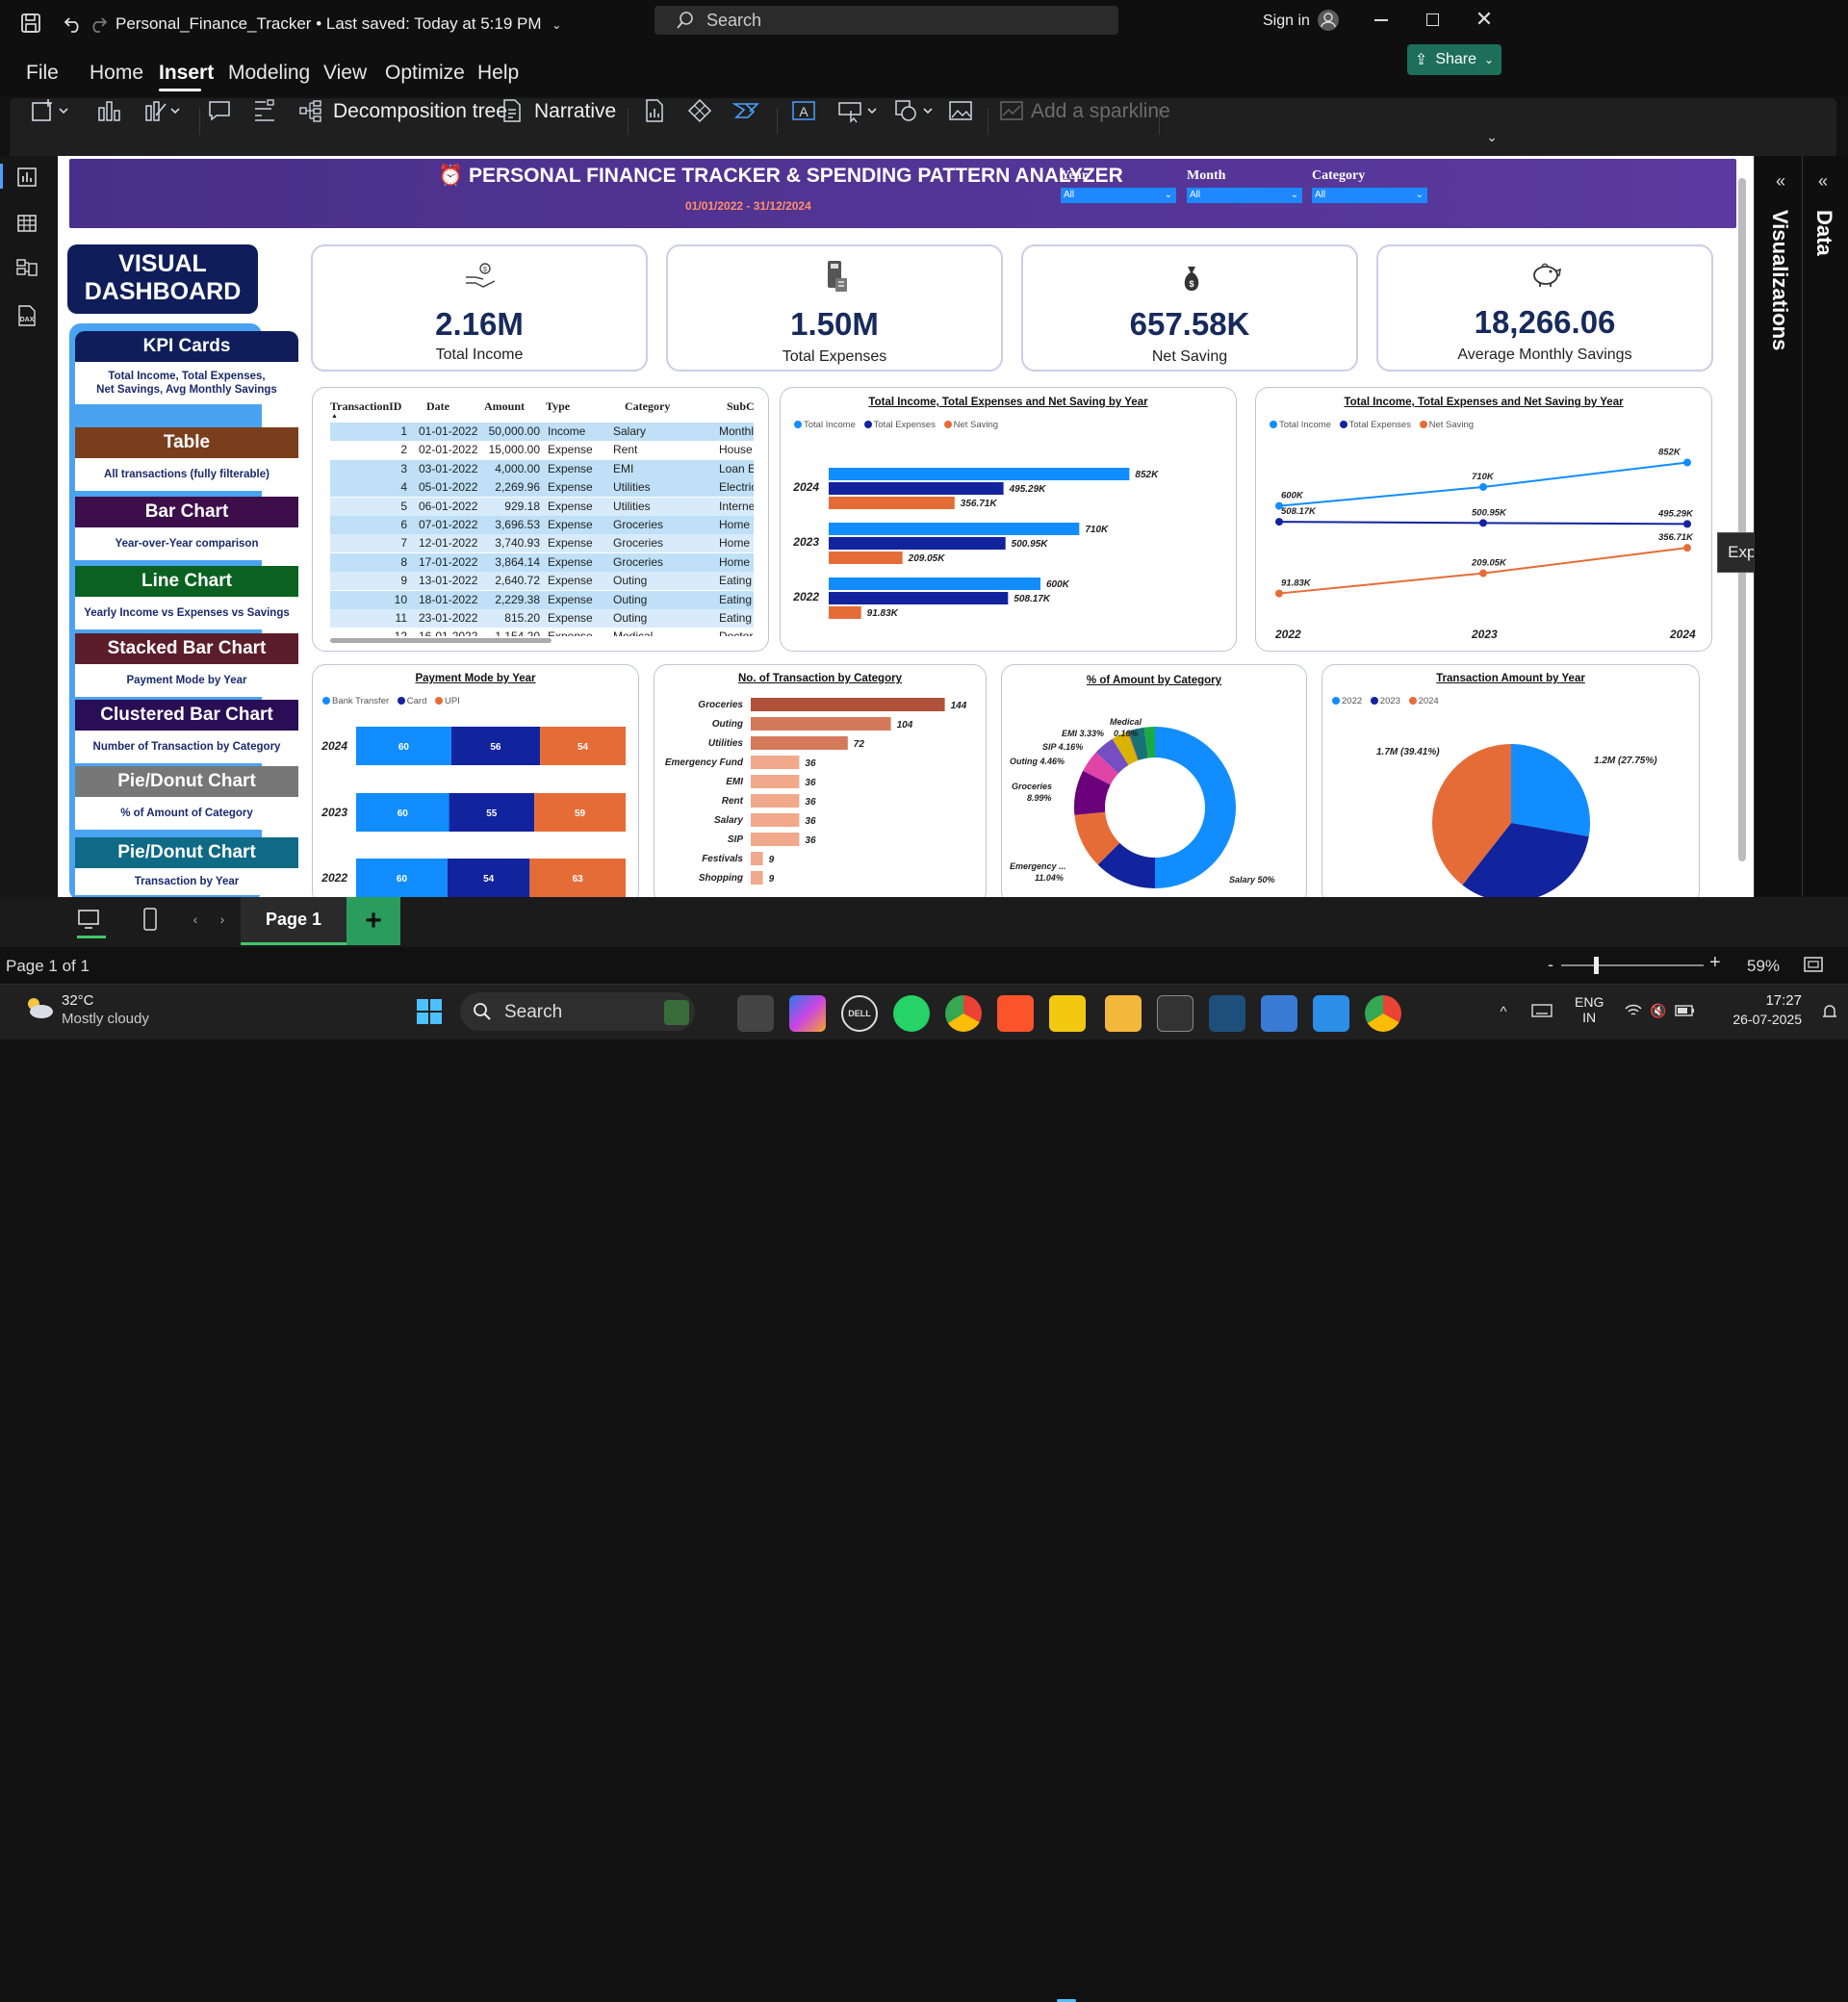  What do you see at coordinates (1123, 1013) in the screenshot?
I see `file-explorer-icon` at bounding box center [1123, 1013].